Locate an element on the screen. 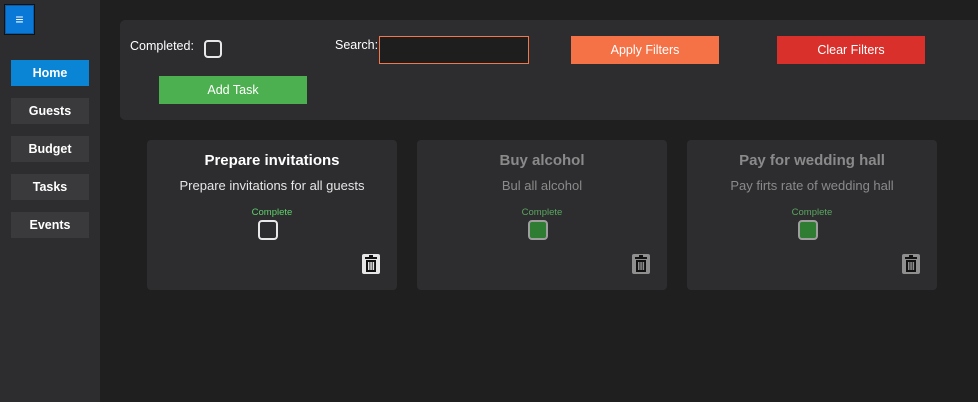 This screenshot has width=978, height=402. add-task-button: Add Task is located at coordinates (233, 90).